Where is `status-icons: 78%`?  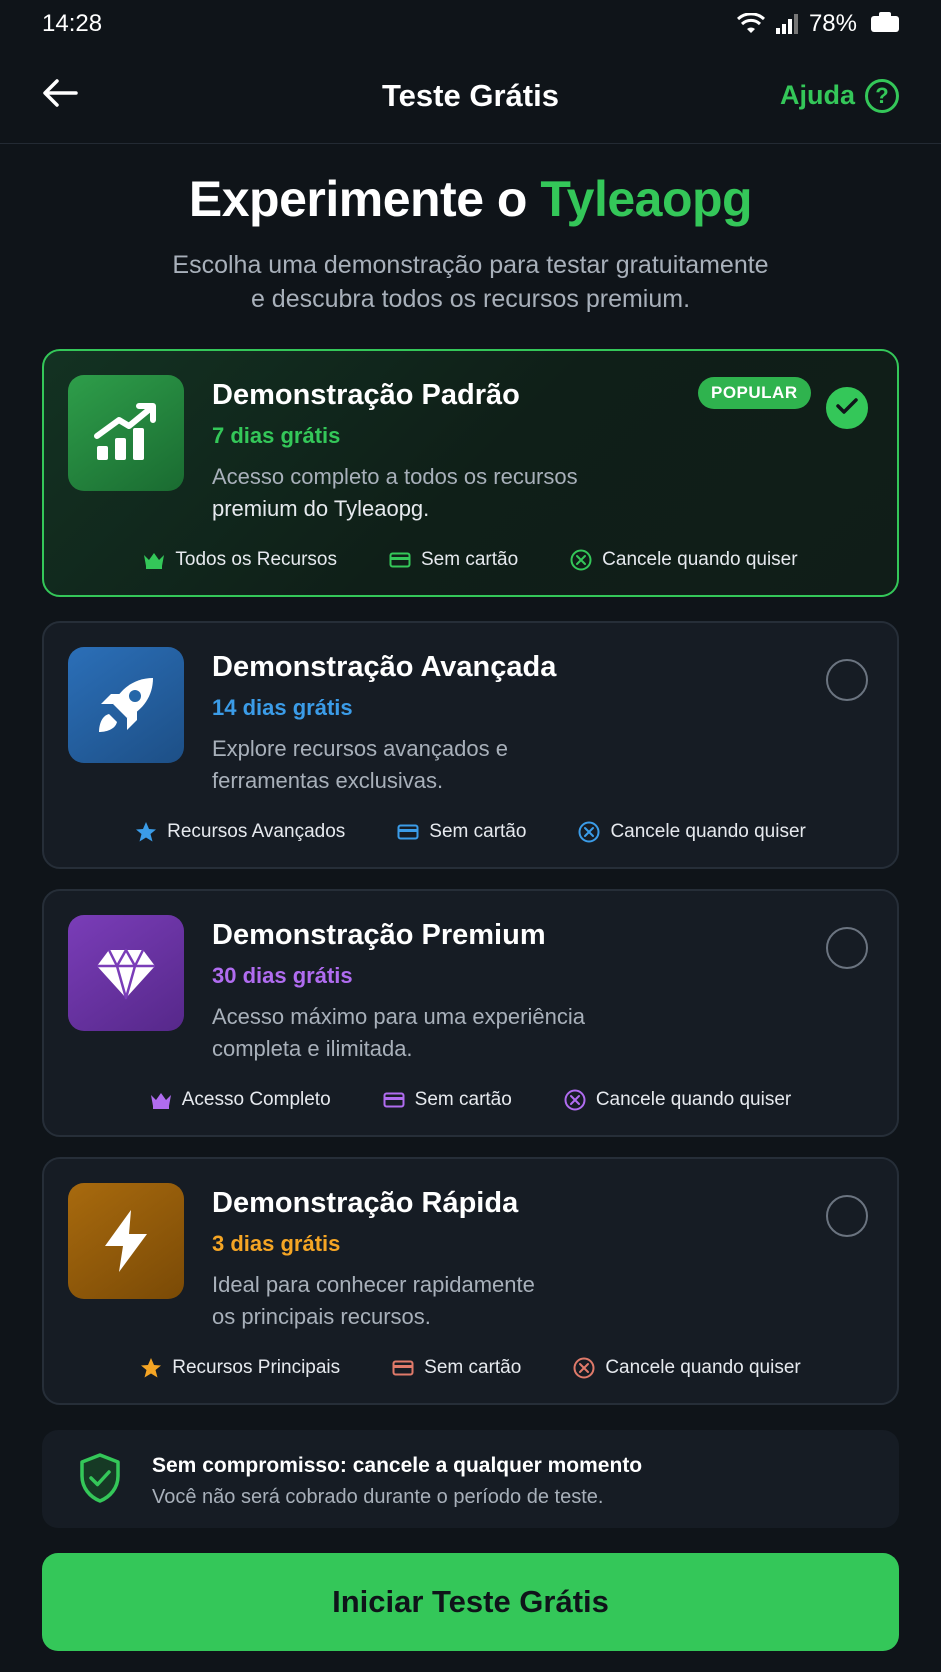
status-icons: 78% is located at coordinates (817, 24).